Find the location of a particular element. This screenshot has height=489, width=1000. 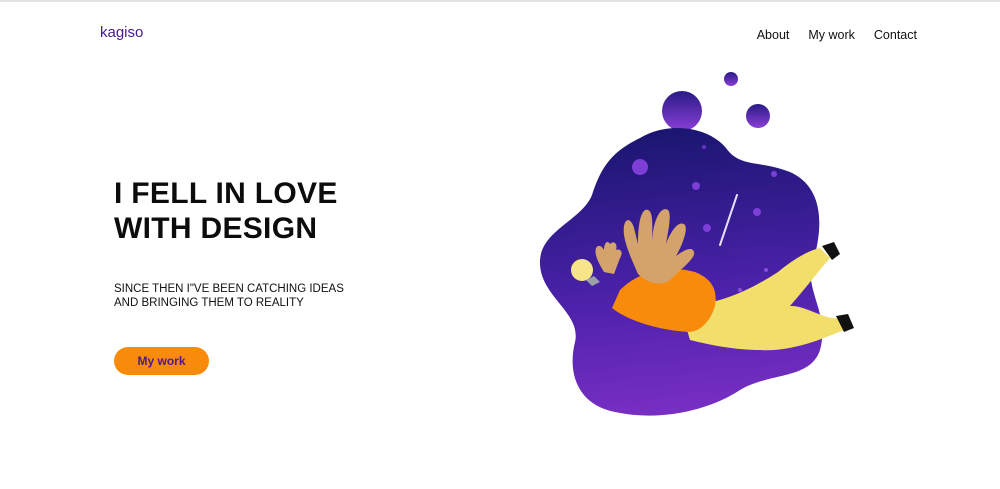

nav-contact: Contact is located at coordinates (895, 35).